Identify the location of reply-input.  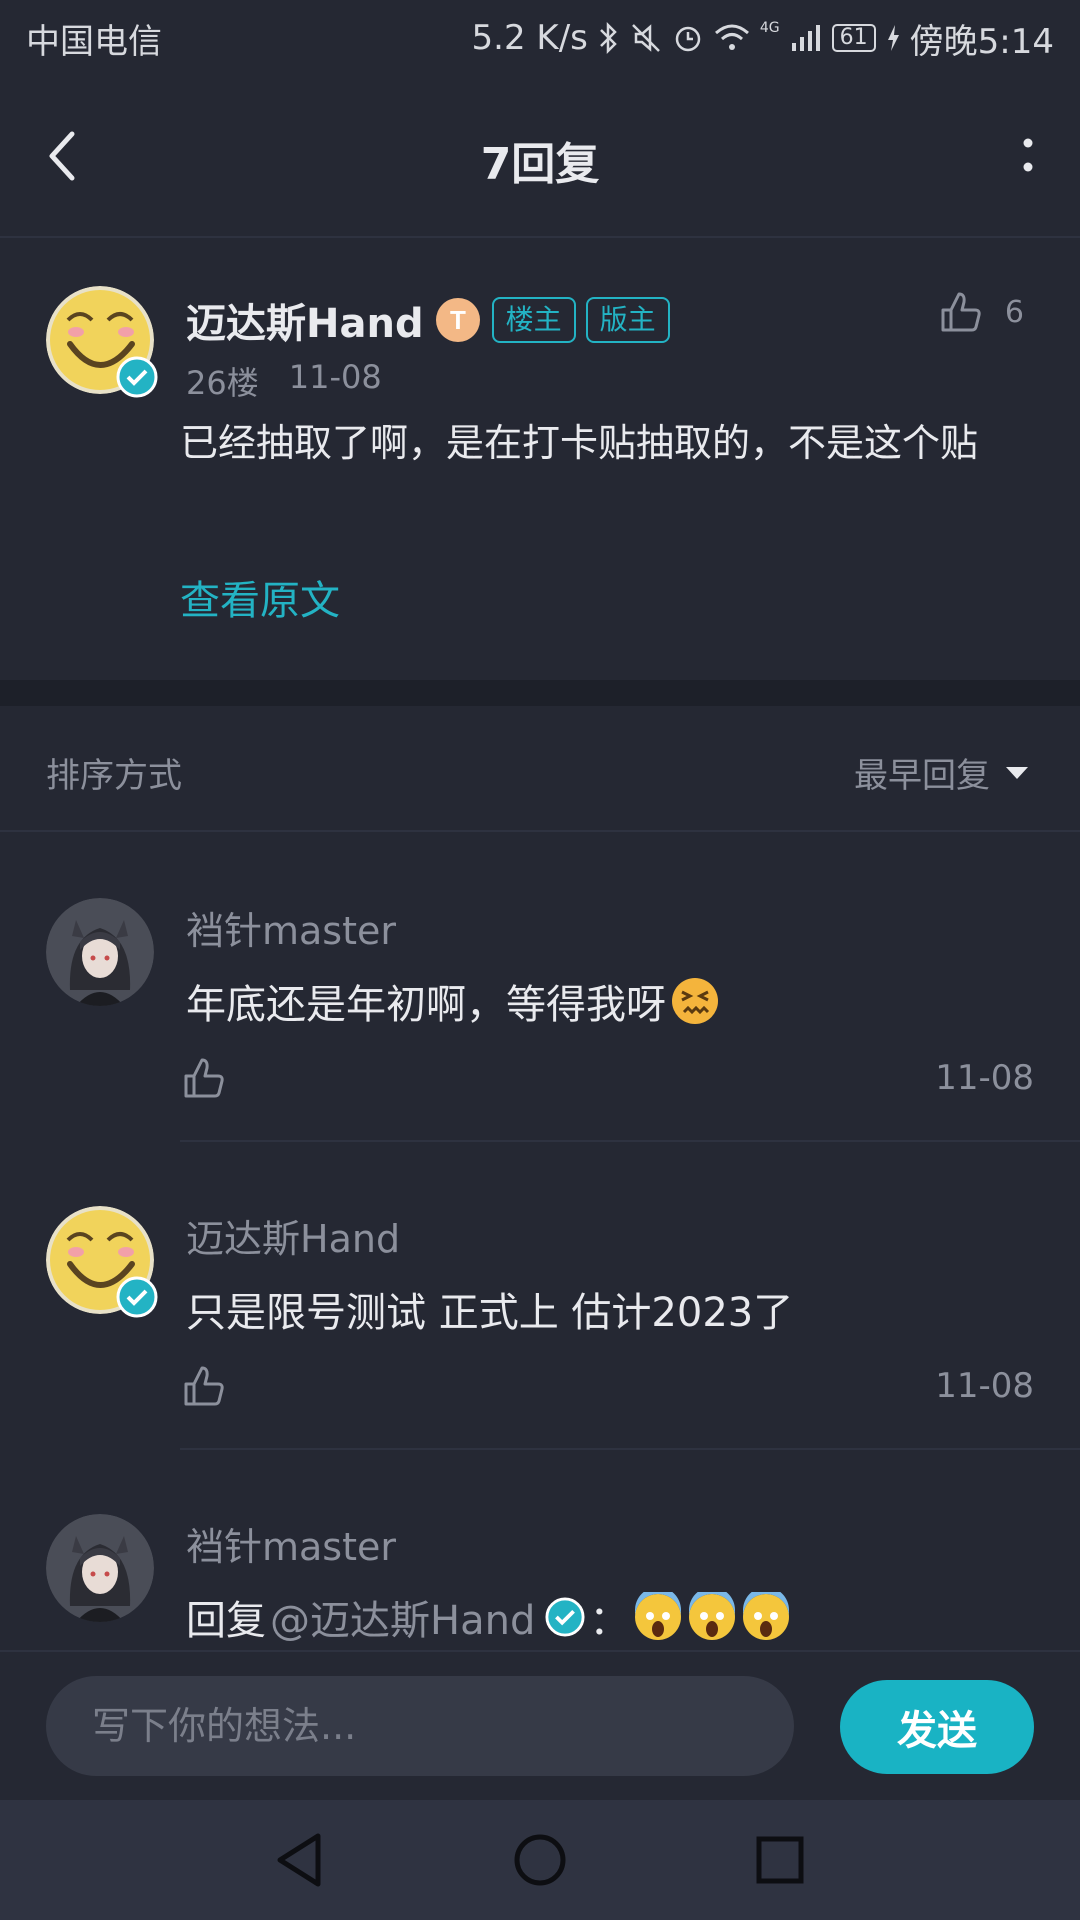
(420, 1726).